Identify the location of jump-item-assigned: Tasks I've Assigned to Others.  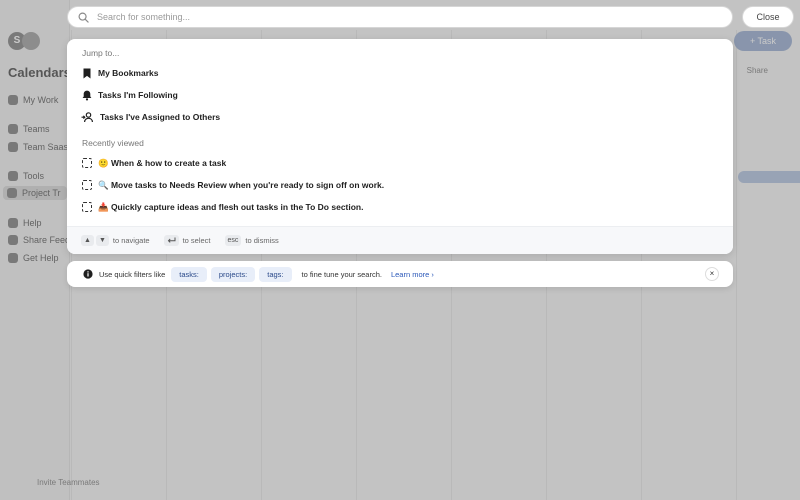
(400, 117).